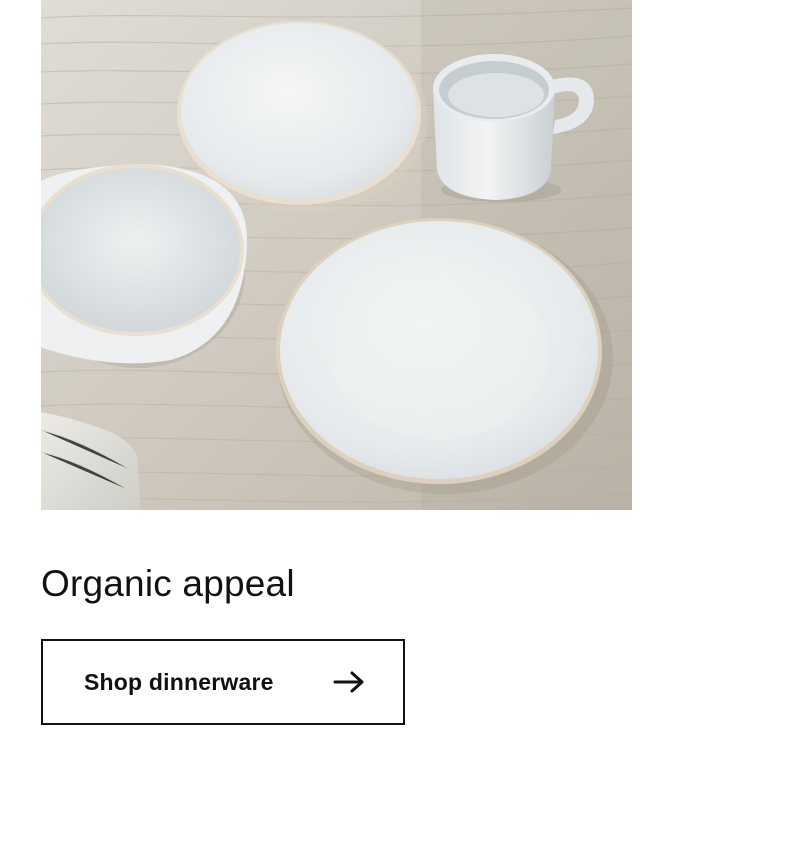 The image size is (800, 852). Describe the element at coordinates (349, 682) in the screenshot. I see `arrow-right-icon` at that location.